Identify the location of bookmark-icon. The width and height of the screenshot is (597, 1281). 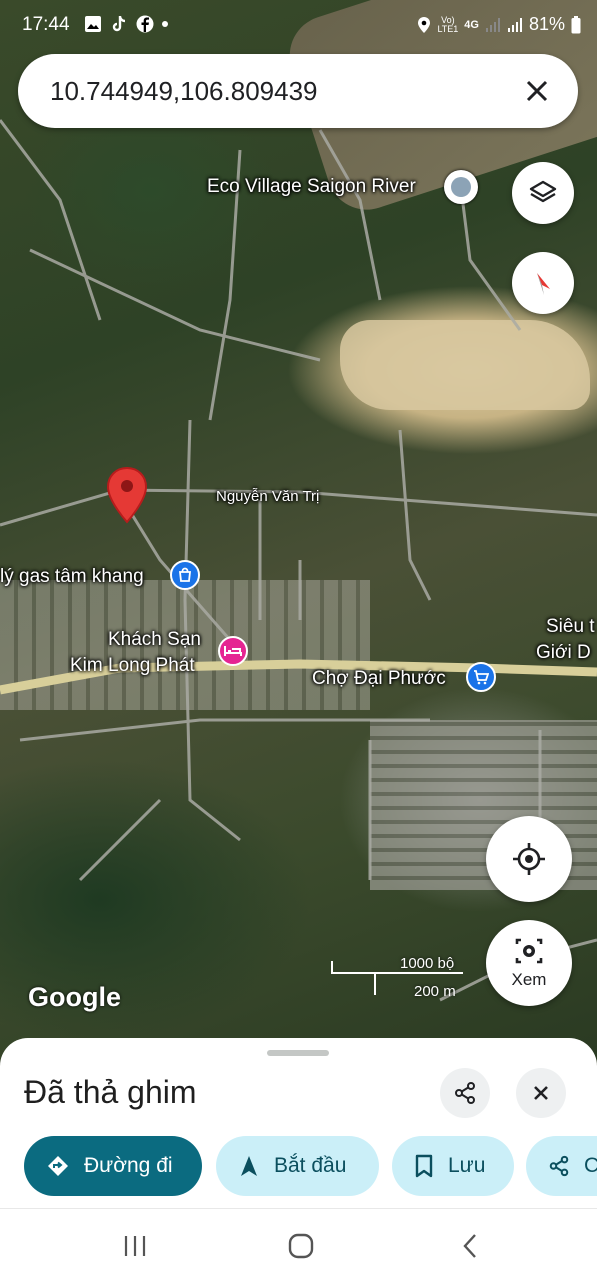
(424, 1166).